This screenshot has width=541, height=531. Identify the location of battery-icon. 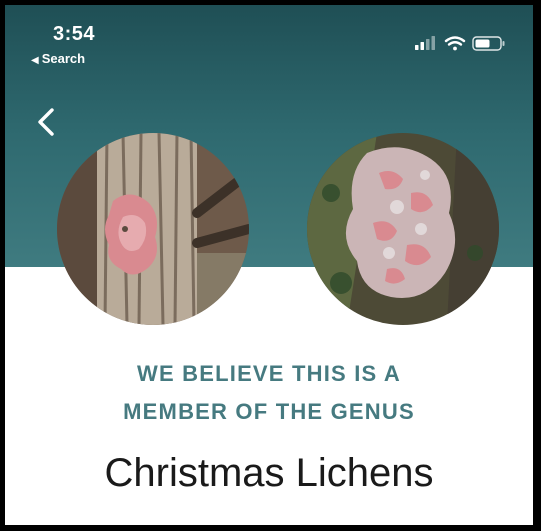
(488, 43).